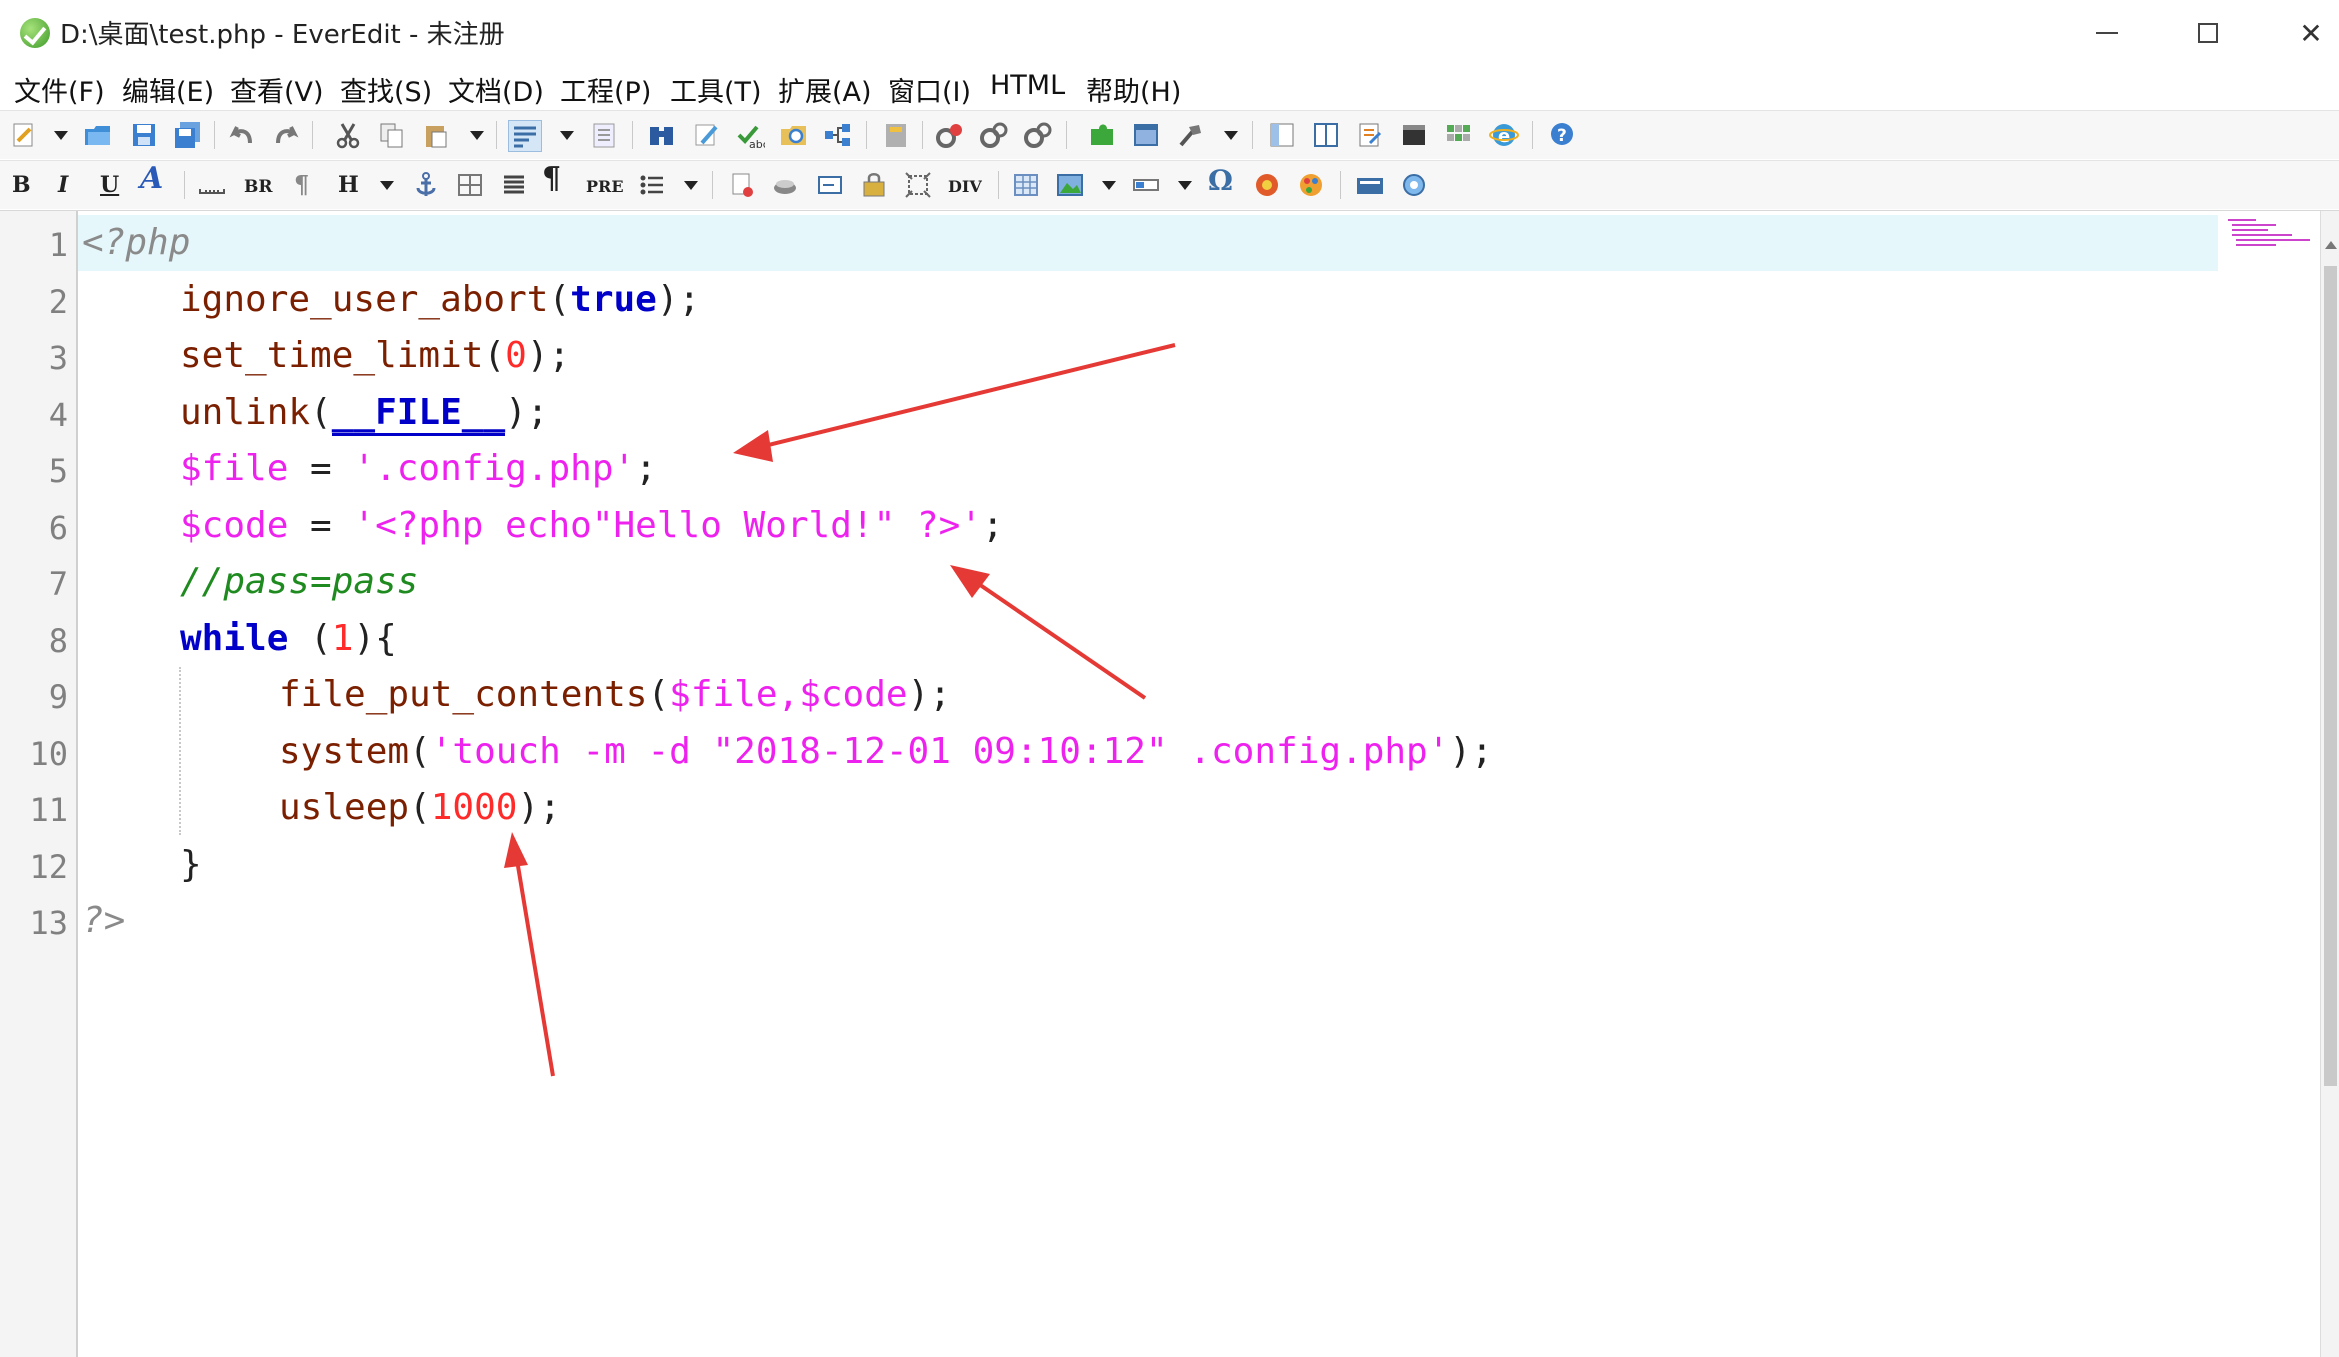 The height and width of the screenshot is (1357, 2339). Describe the element at coordinates (750, 135) in the screenshot. I see `spell-check-button: abc` at that location.